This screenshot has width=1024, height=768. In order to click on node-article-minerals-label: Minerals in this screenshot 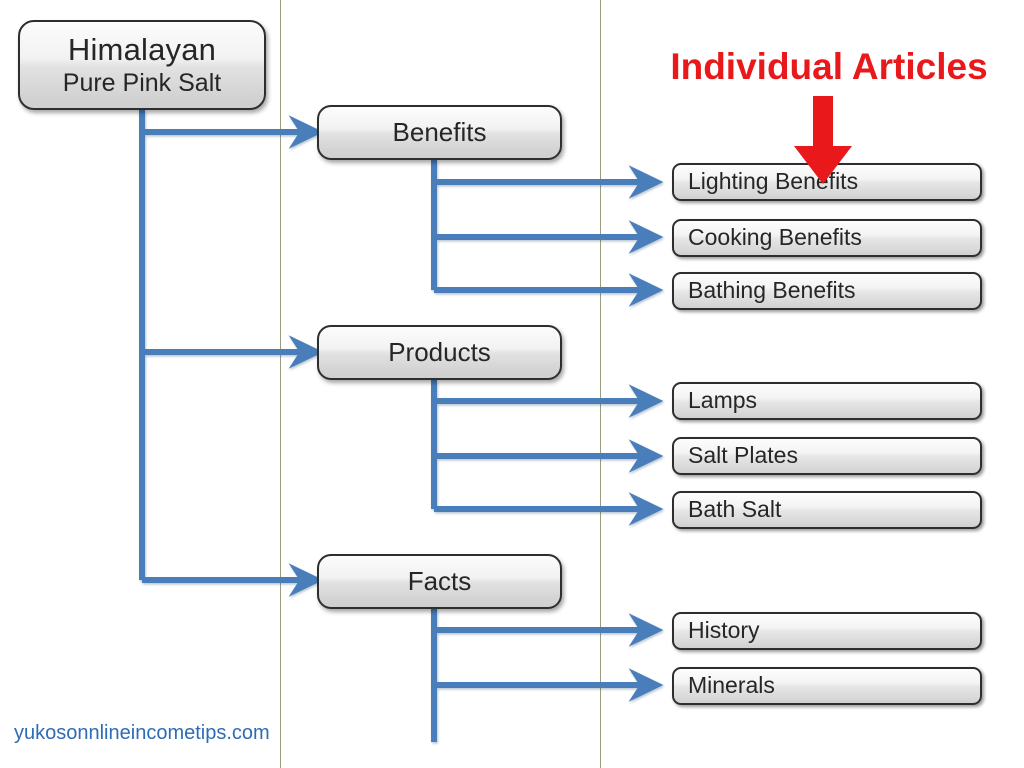, I will do `click(731, 685)`.